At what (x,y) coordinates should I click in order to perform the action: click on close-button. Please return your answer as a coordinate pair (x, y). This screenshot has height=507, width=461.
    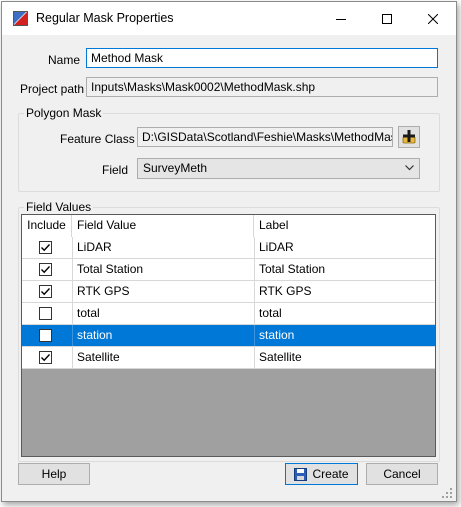
    Looking at the image, I should click on (433, 18).